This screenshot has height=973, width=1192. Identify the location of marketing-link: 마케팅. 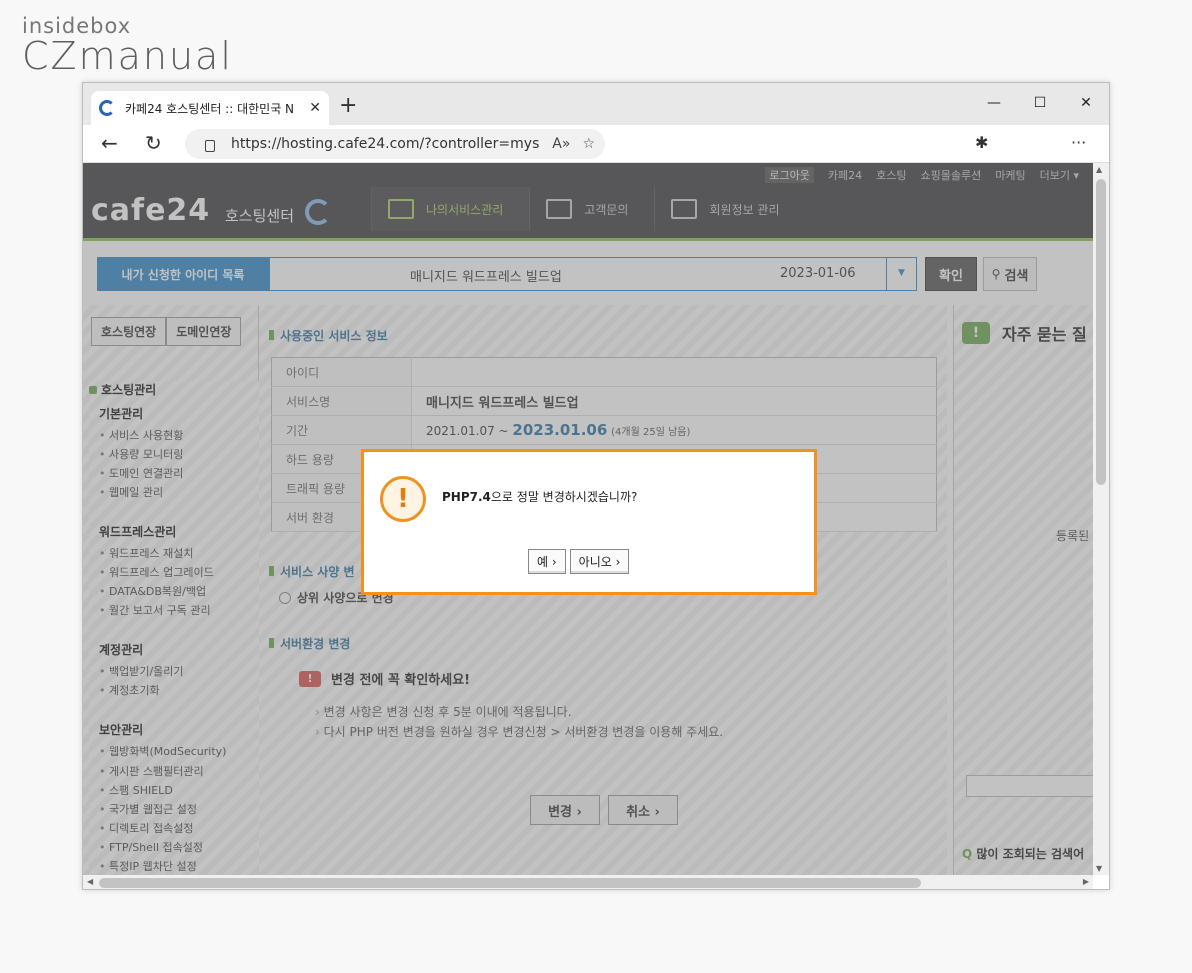
(1010, 175).